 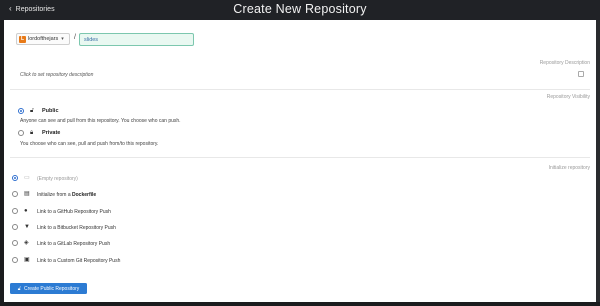 What do you see at coordinates (51, 133) in the screenshot?
I see `visibility-private-title: Private` at bounding box center [51, 133].